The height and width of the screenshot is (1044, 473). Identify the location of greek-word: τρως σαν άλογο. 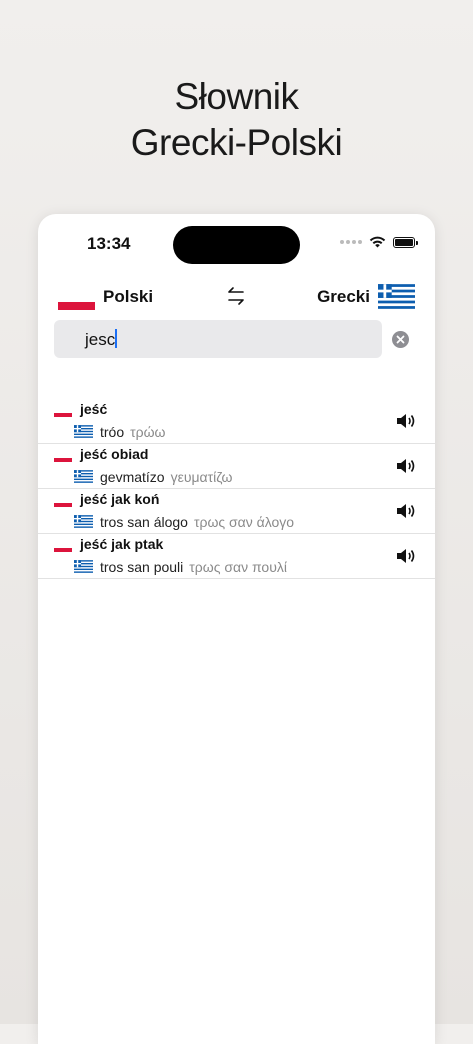
(244, 522).